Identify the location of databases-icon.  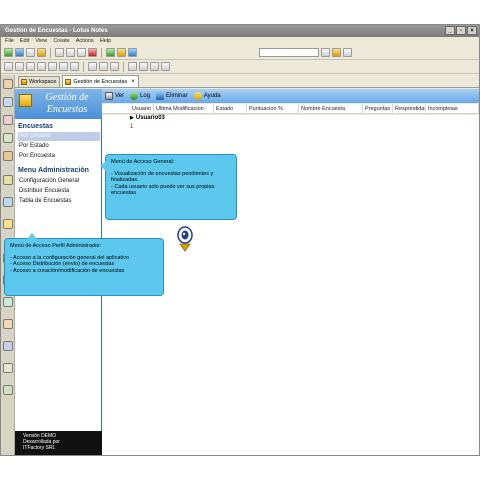
(8, 202).